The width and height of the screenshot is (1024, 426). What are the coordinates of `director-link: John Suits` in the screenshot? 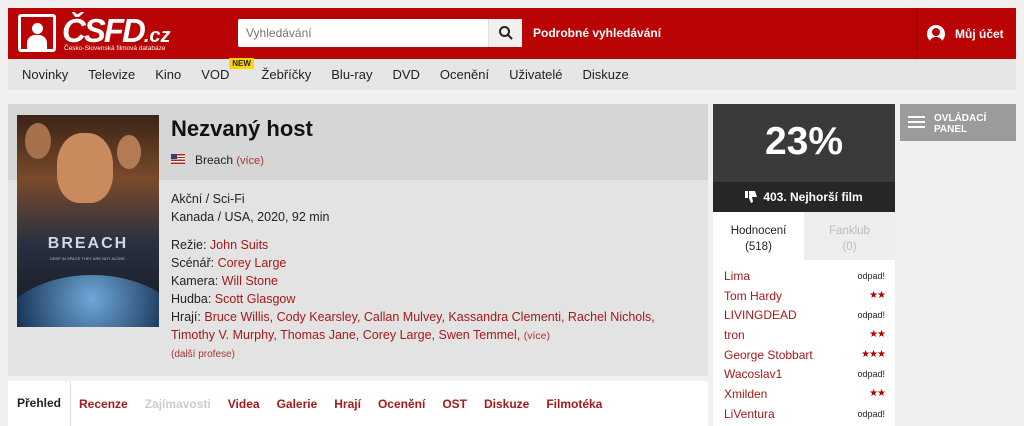 It's located at (239, 245).